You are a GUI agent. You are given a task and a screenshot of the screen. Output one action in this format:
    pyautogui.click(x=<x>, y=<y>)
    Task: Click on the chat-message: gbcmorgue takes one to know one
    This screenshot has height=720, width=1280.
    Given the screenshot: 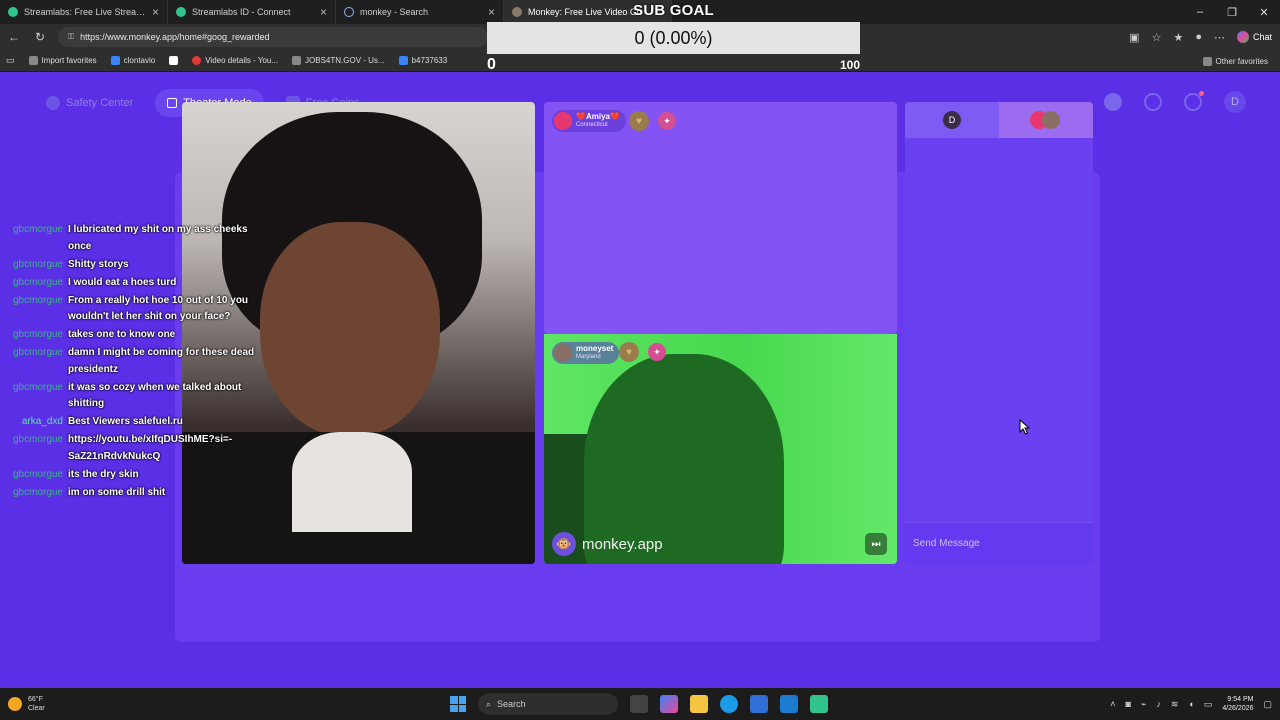 What is the action you would take?
    pyautogui.click(x=131, y=335)
    